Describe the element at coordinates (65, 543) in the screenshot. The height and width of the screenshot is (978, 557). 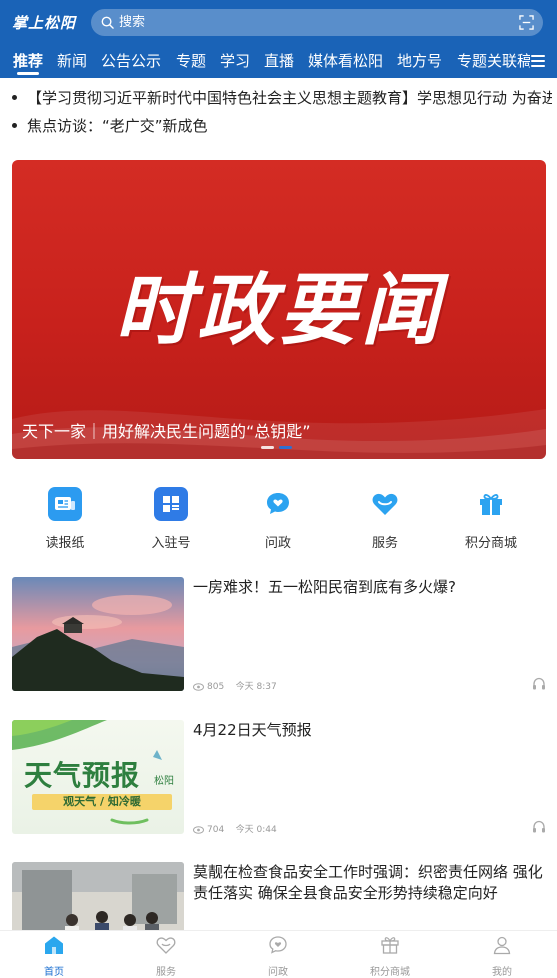
I see `shortcut-label: 读报纸` at that location.